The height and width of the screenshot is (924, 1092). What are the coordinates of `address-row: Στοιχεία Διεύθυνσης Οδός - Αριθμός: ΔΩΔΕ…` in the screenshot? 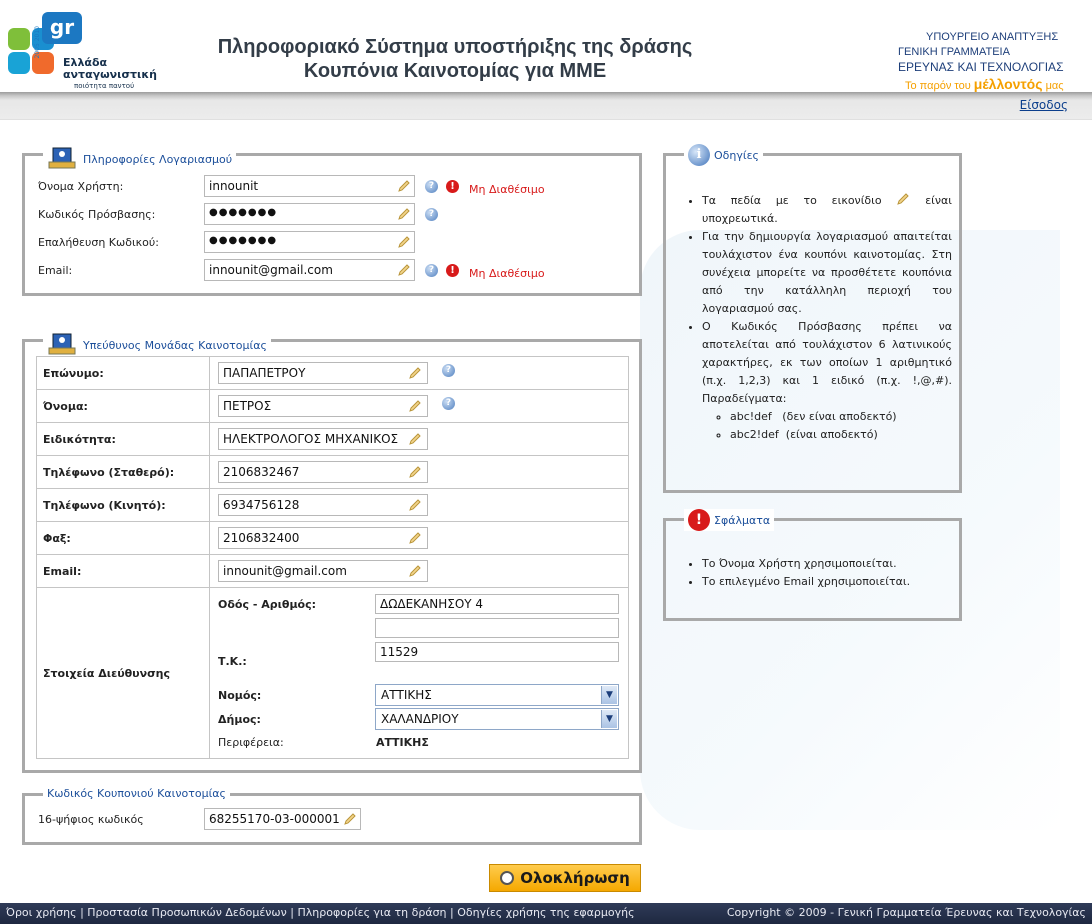 It's located at (332, 673).